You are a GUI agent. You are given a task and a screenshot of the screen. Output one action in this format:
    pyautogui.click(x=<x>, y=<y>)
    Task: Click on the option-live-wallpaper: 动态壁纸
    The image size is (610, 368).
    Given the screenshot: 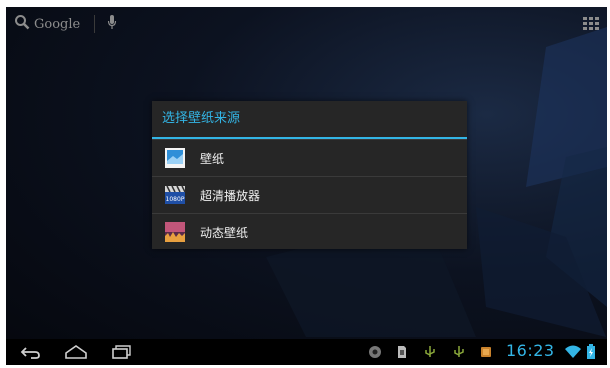 What is the action you would take?
    pyautogui.click(x=309, y=231)
    